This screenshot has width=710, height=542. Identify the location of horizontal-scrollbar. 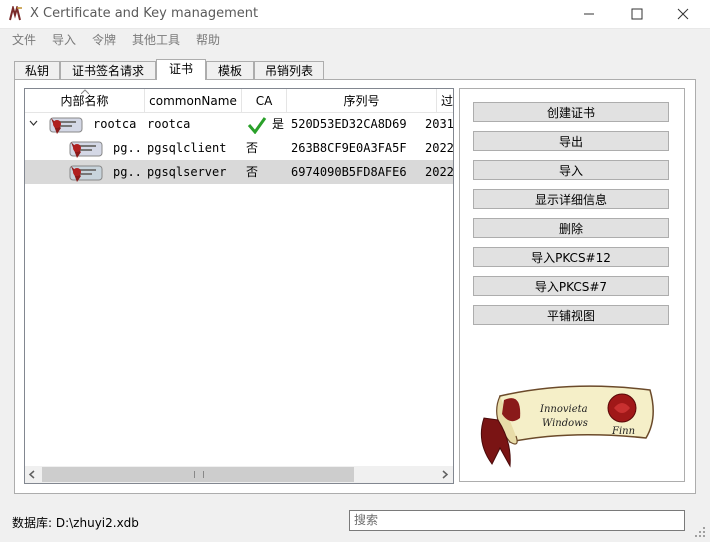
(239, 474).